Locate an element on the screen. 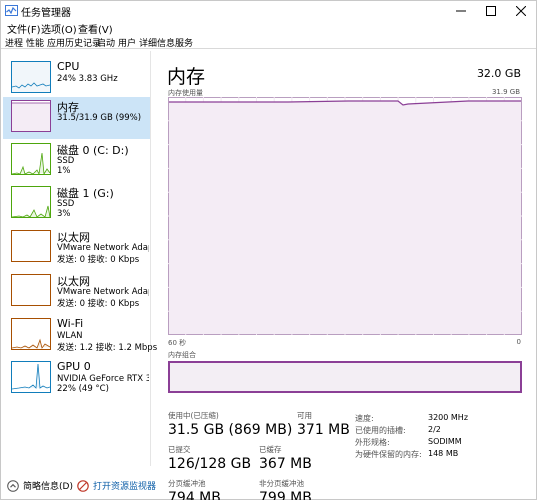 Image resolution: width=537 pixels, height=500 pixels. sidebar-item-detail: 24% 3.83 GHz is located at coordinates (87, 79).